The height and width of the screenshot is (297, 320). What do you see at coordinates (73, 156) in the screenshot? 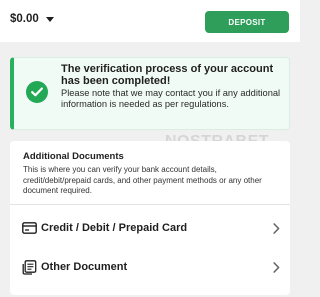
I see `docs-title: Additional Documents` at bounding box center [73, 156].